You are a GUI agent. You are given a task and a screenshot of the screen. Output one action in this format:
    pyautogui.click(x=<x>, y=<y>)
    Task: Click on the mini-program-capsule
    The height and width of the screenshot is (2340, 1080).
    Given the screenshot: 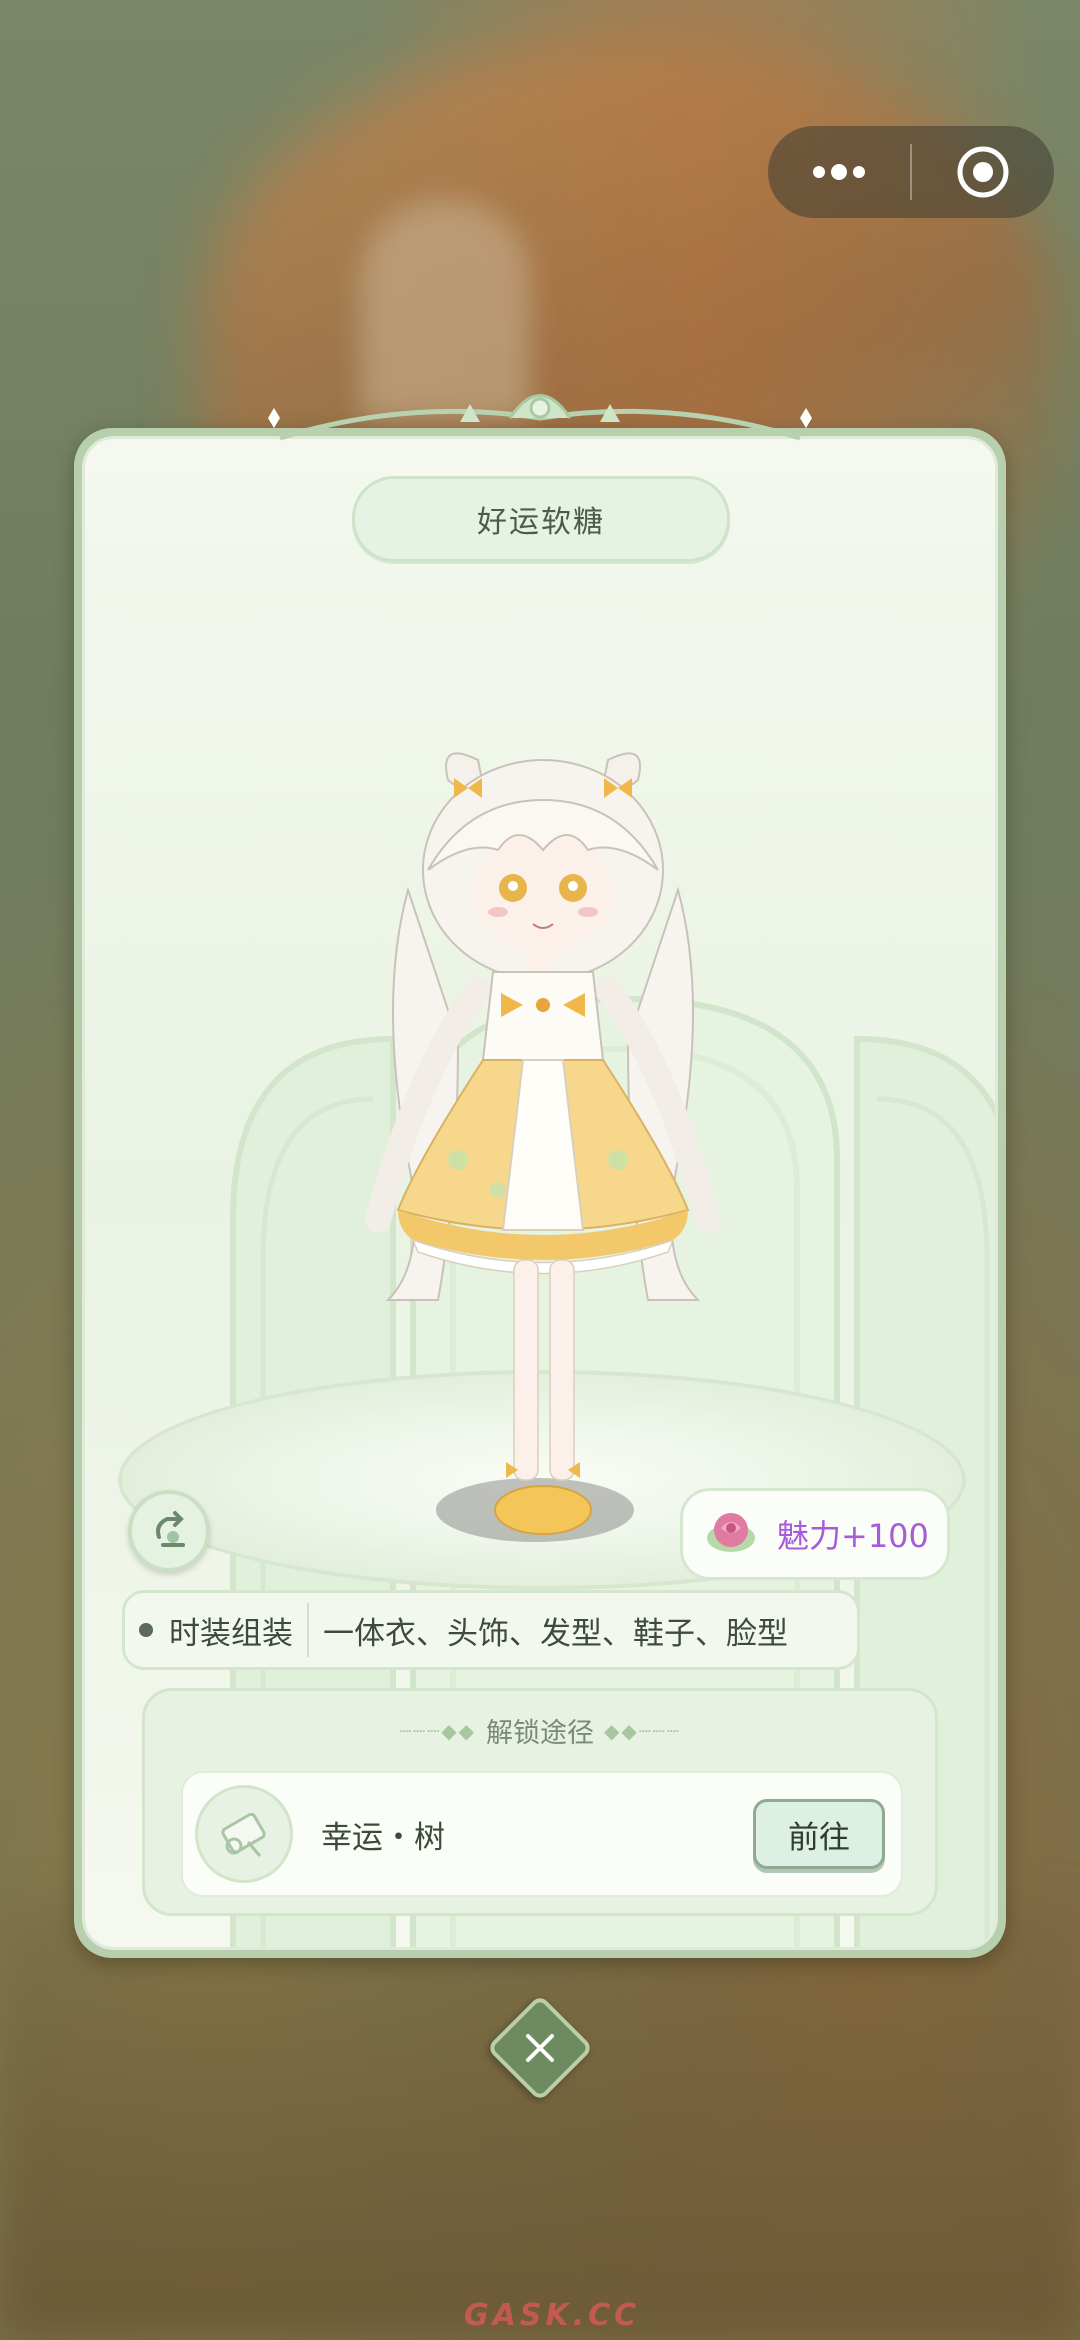 What is the action you would take?
    pyautogui.click(x=911, y=172)
    